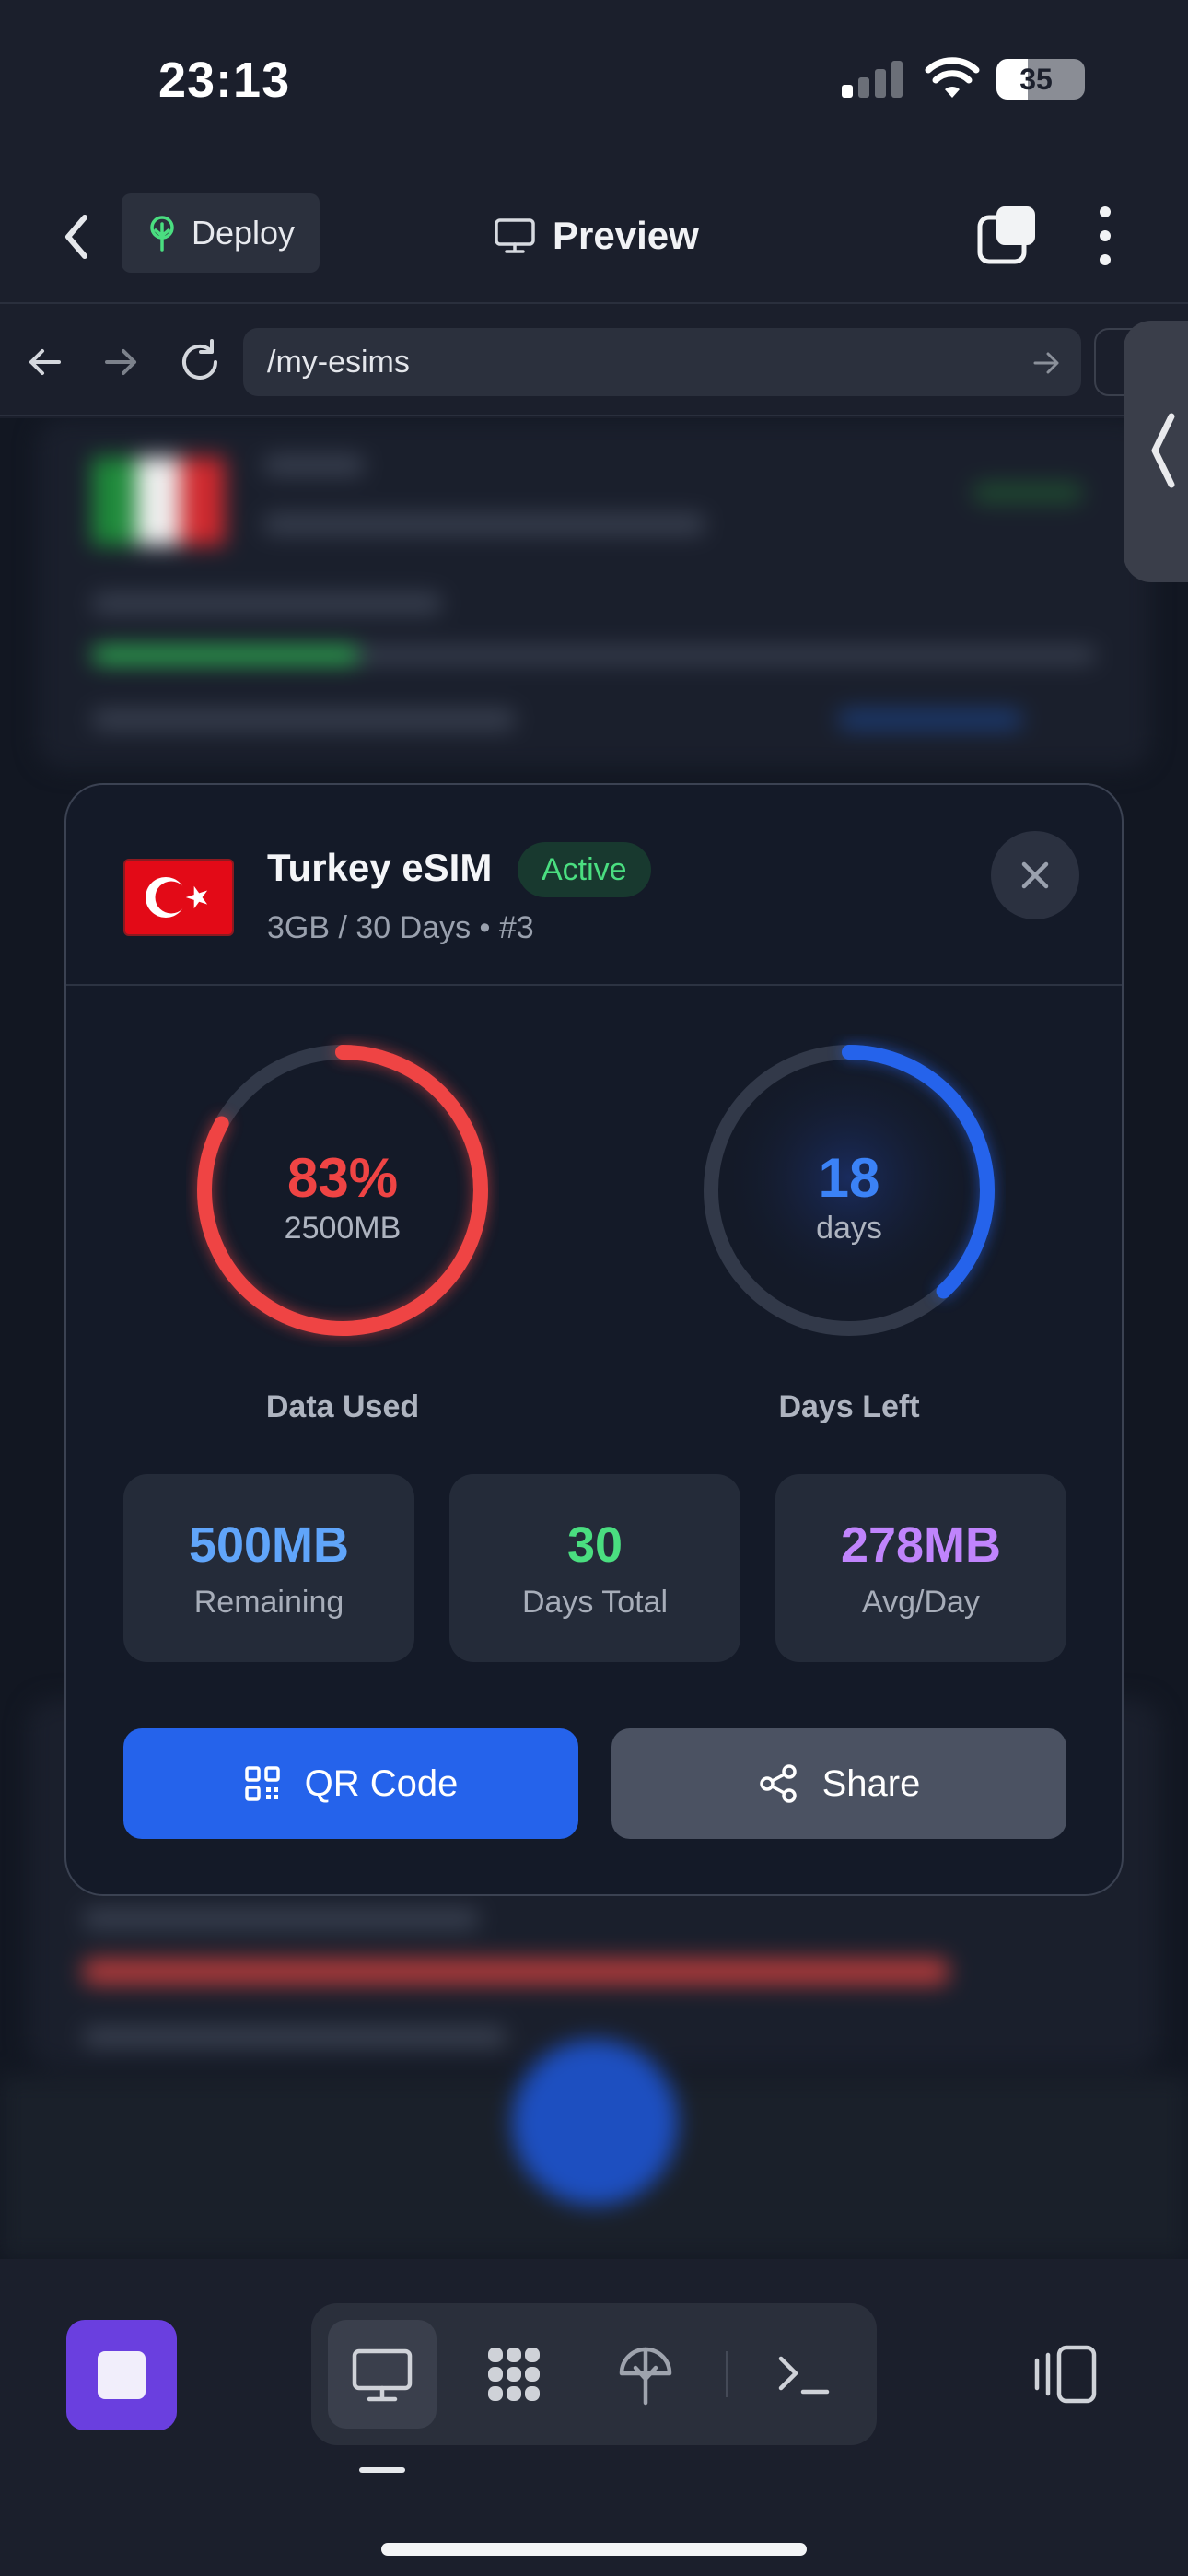  I want to click on preview-label: Preview, so click(626, 235).